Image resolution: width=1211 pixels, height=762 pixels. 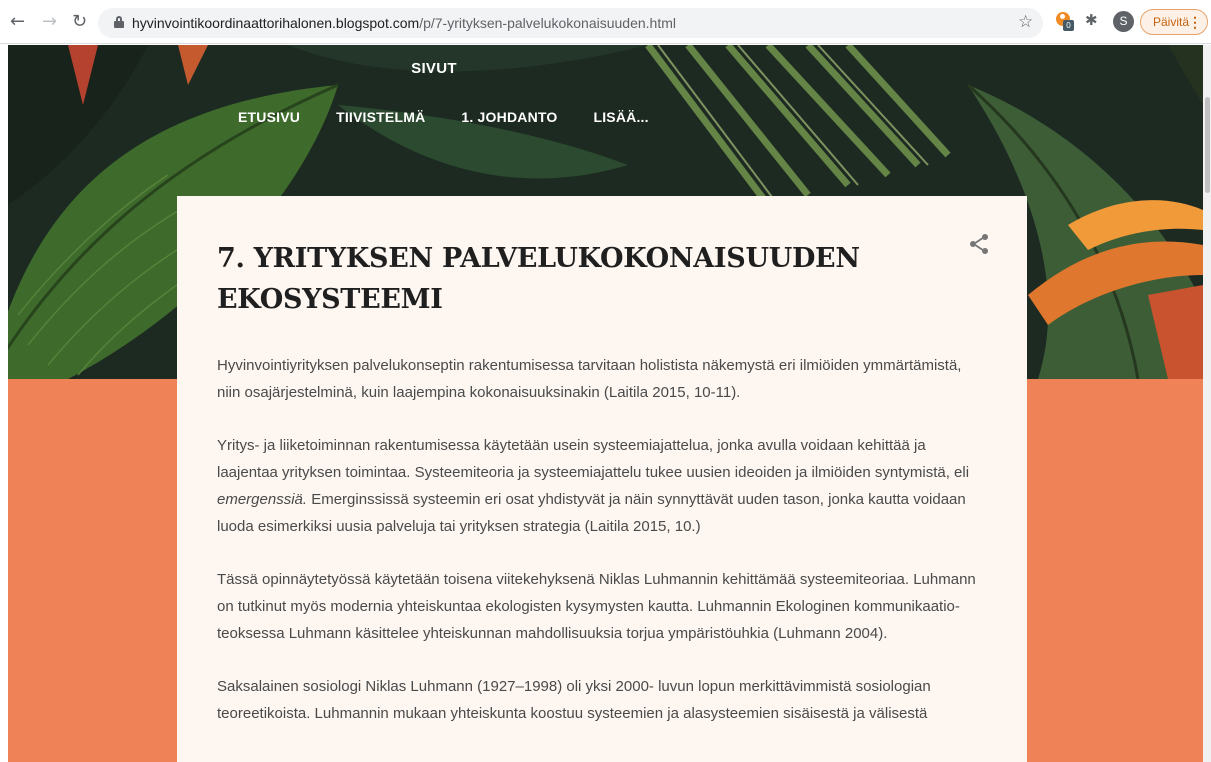 What do you see at coordinates (1123, 21) in the screenshot?
I see `profile-avatar: S` at bounding box center [1123, 21].